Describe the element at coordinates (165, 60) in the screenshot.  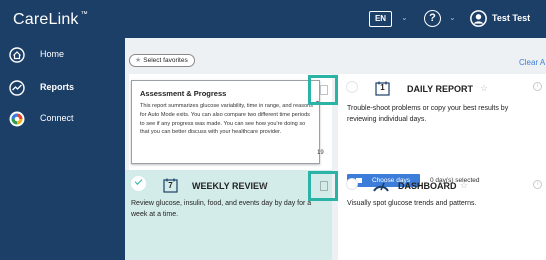
I see `select-favorites-label: Select favorites` at that location.